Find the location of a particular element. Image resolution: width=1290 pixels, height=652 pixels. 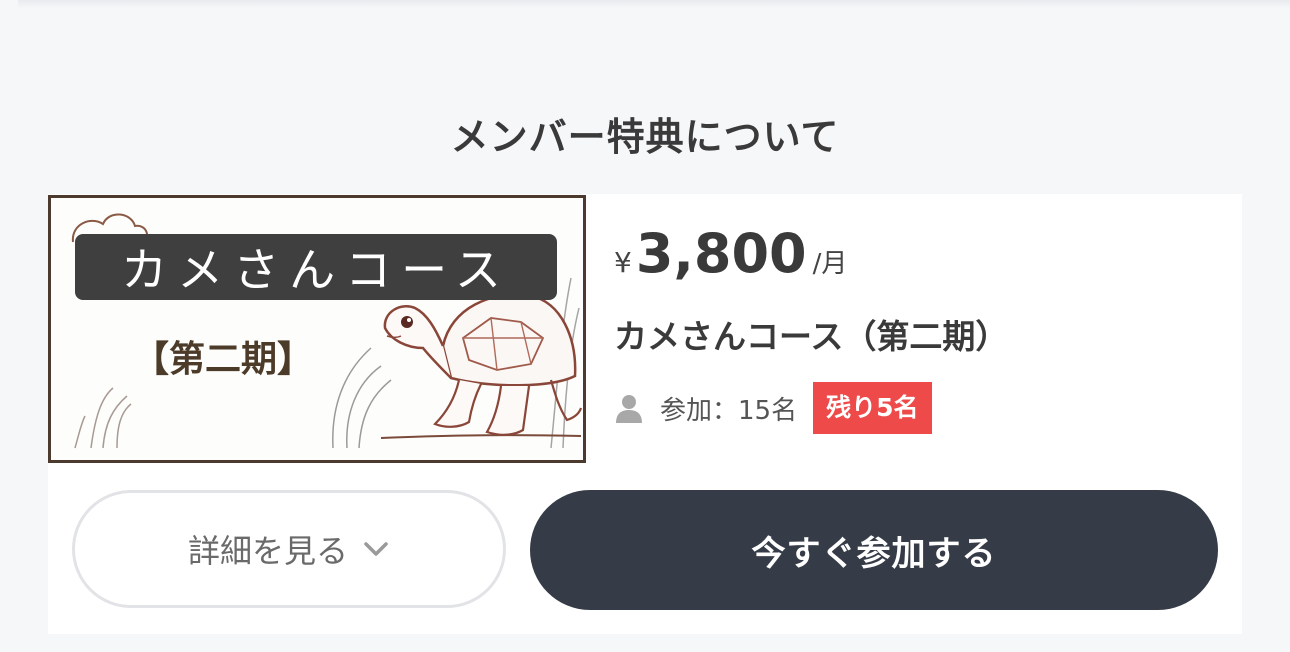

join-now-button: 今すぐ参加する is located at coordinates (874, 550).